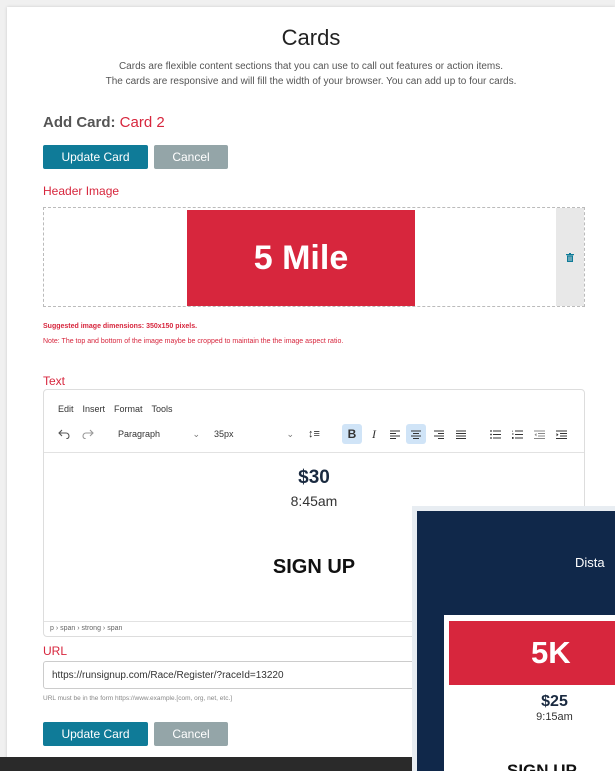  What do you see at coordinates (311, 37) in the screenshot?
I see `page-title: Cards` at bounding box center [311, 37].